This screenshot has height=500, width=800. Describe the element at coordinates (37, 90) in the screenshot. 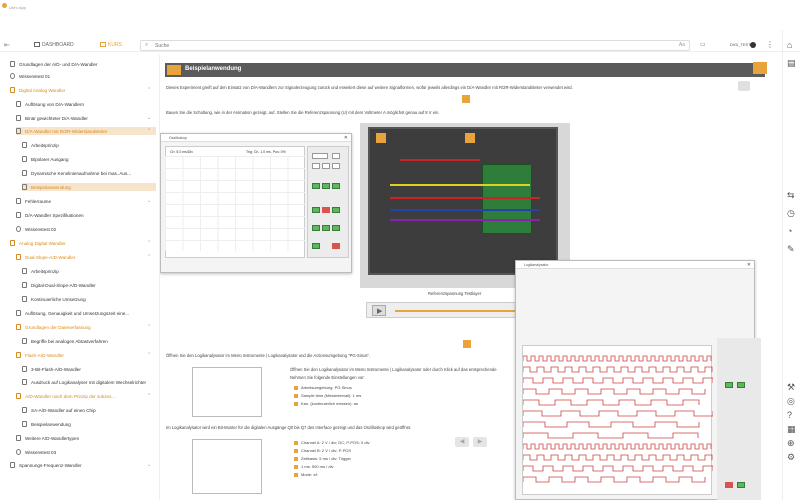

I see `sidebar-item: Digital Analog Wandler` at that location.